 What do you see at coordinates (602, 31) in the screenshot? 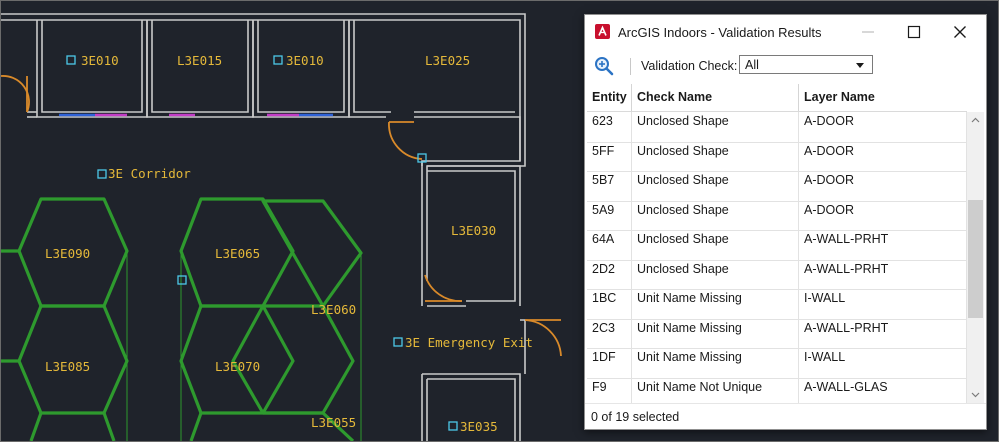
I see `arcgis-app-icon` at bounding box center [602, 31].